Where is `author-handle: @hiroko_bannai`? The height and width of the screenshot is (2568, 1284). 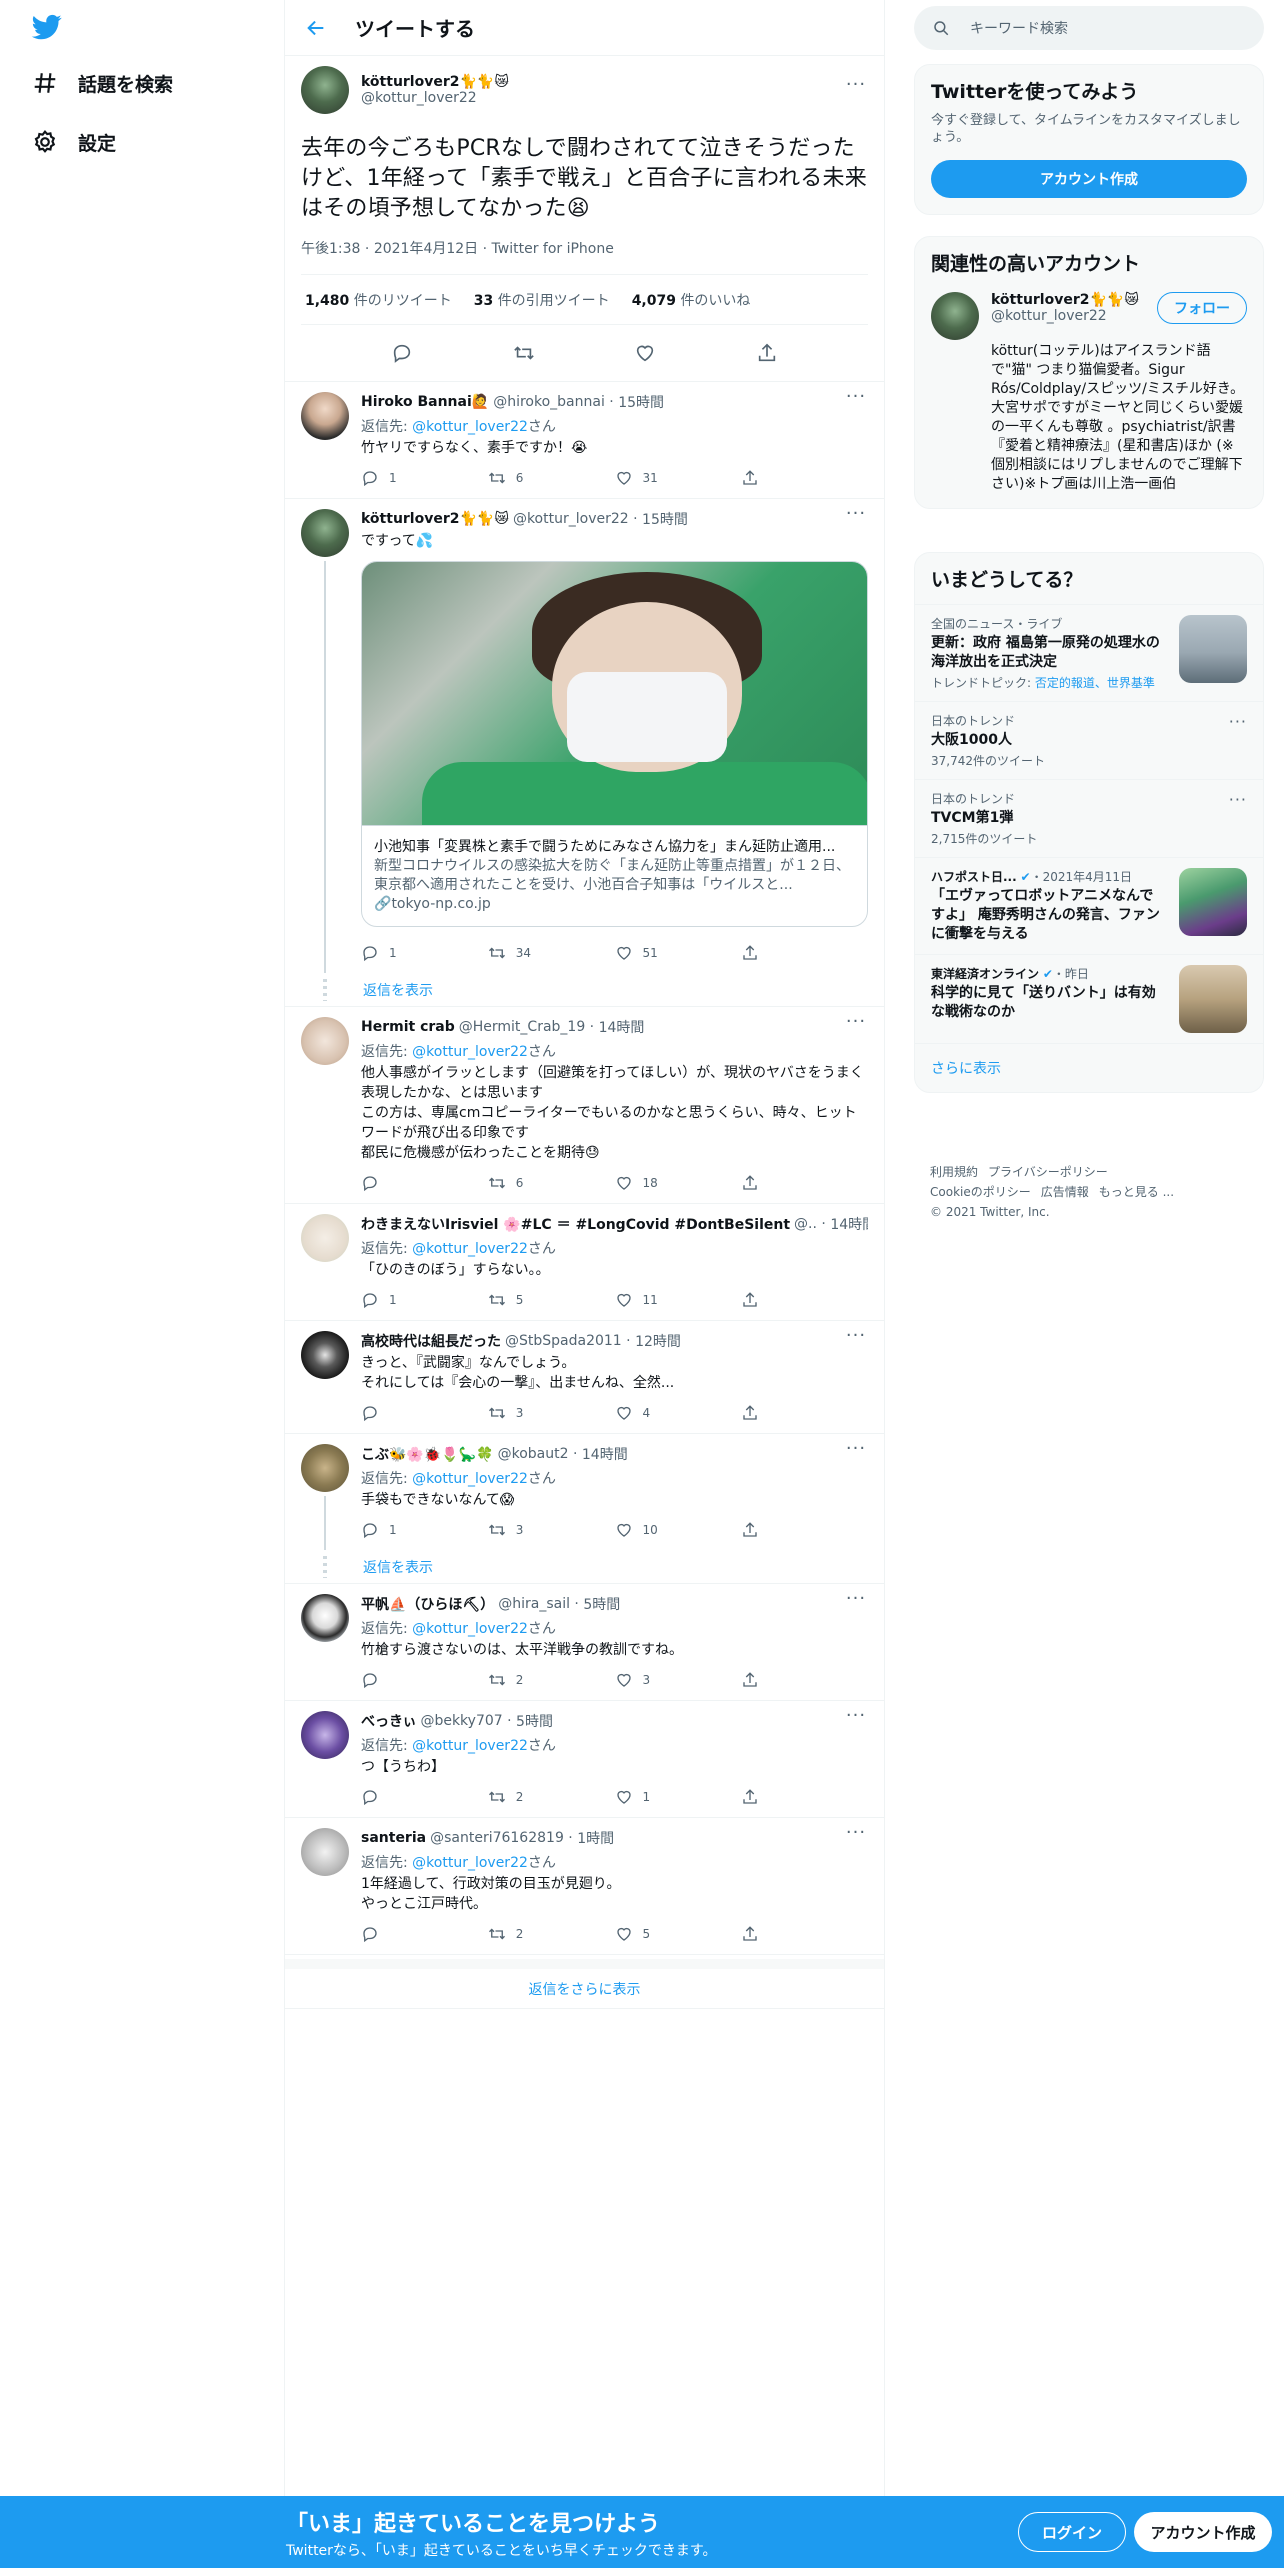
author-handle: @hiroko_bannai is located at coordinates (549, 402).